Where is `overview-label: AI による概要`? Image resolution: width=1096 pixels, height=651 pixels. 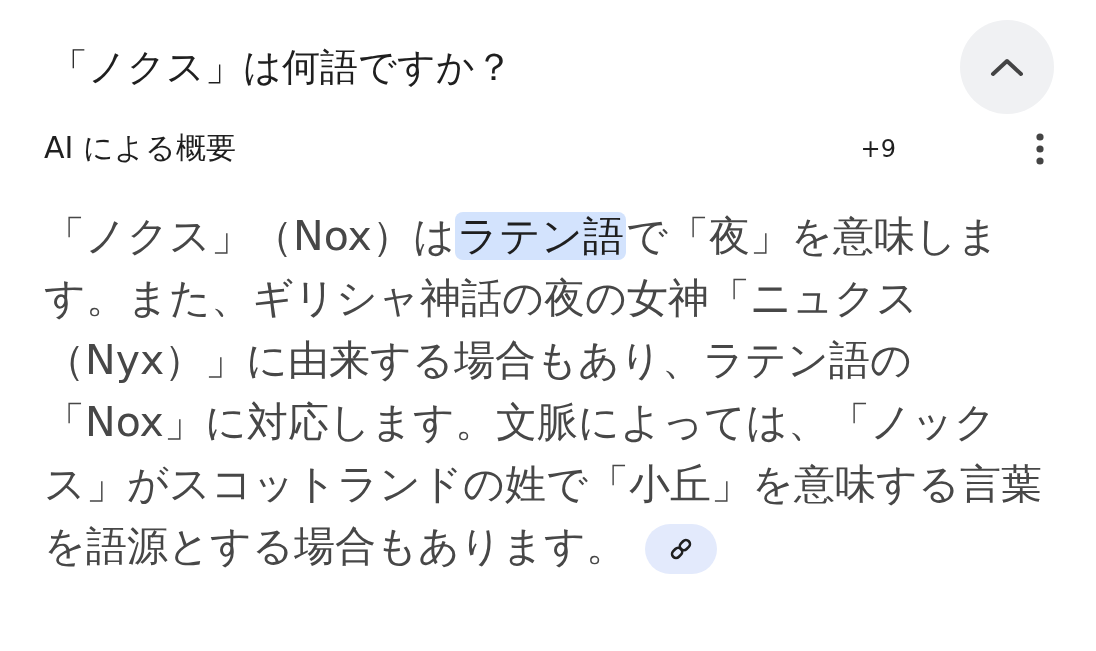
overview-label: AI による概要 is located at coordinates (140, 148).